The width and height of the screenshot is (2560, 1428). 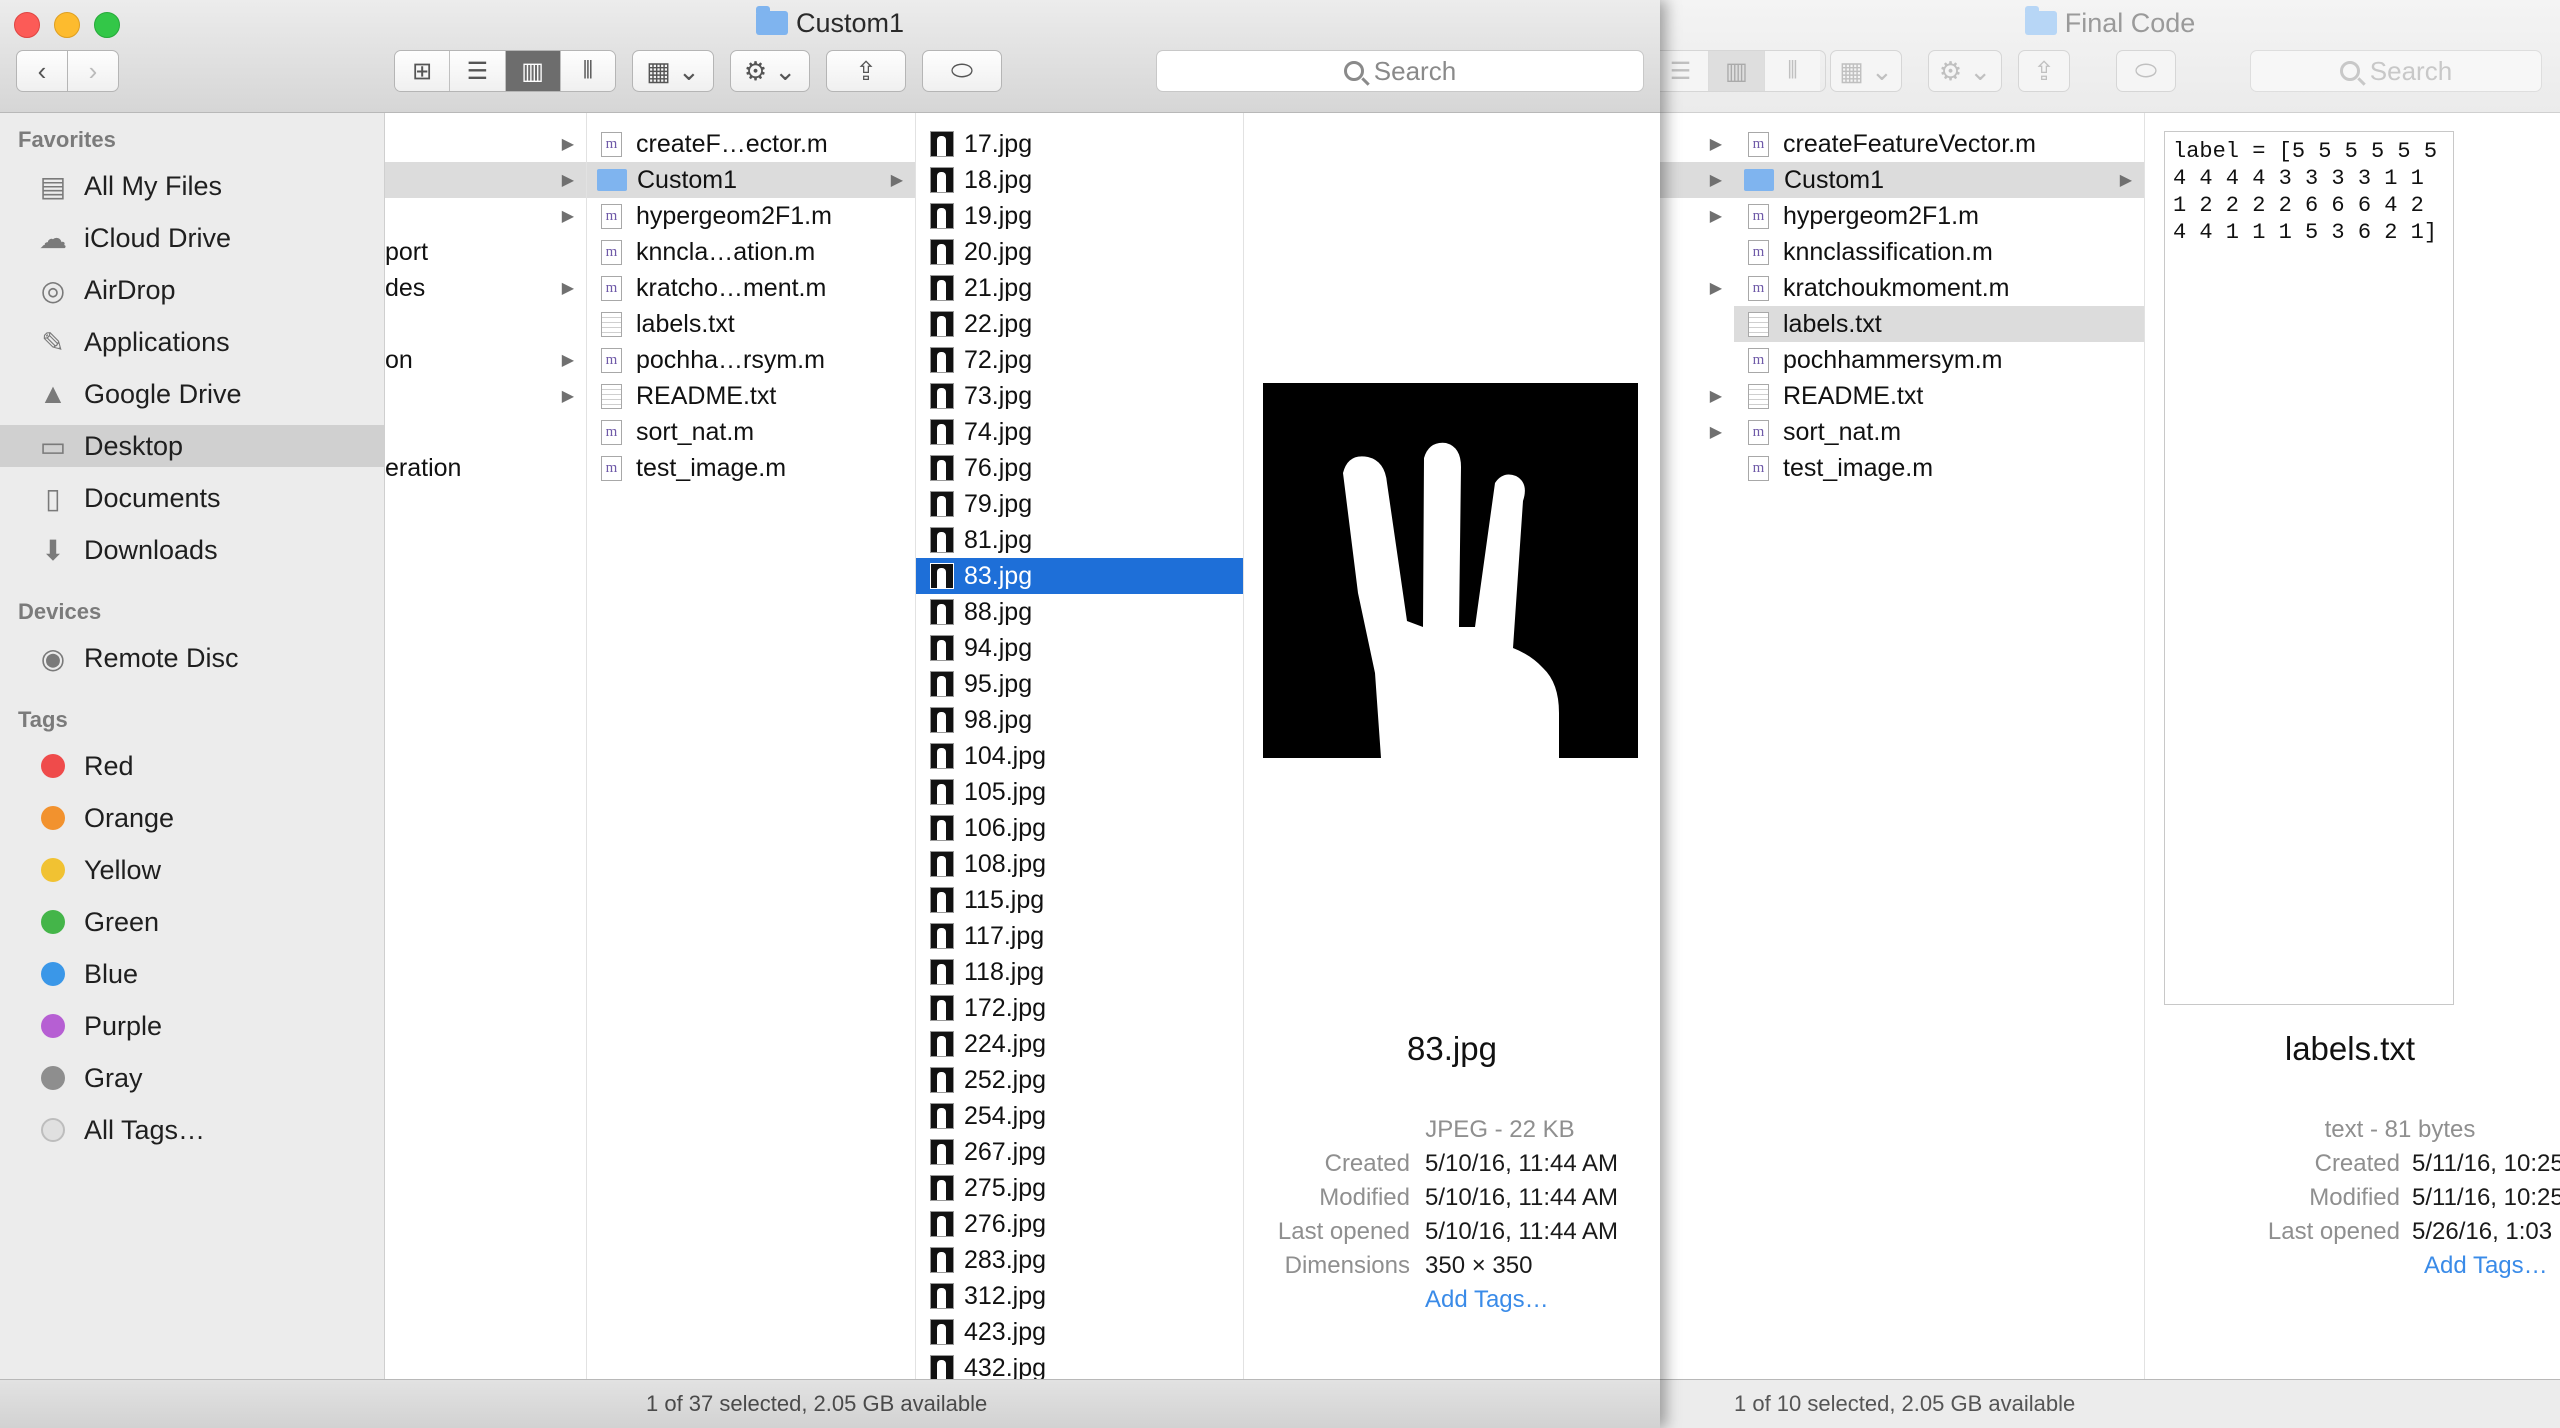 What do you see at coordinates (1079, 504) in the screenshot?
I see `file-row: 79.jpg` at bounding box center [1079, 504].